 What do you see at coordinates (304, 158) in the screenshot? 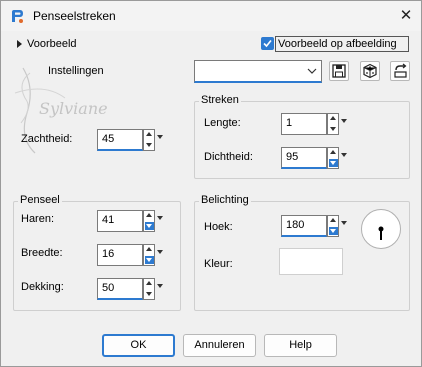
I see `density-input: 95` at bounding box center [304, 158].